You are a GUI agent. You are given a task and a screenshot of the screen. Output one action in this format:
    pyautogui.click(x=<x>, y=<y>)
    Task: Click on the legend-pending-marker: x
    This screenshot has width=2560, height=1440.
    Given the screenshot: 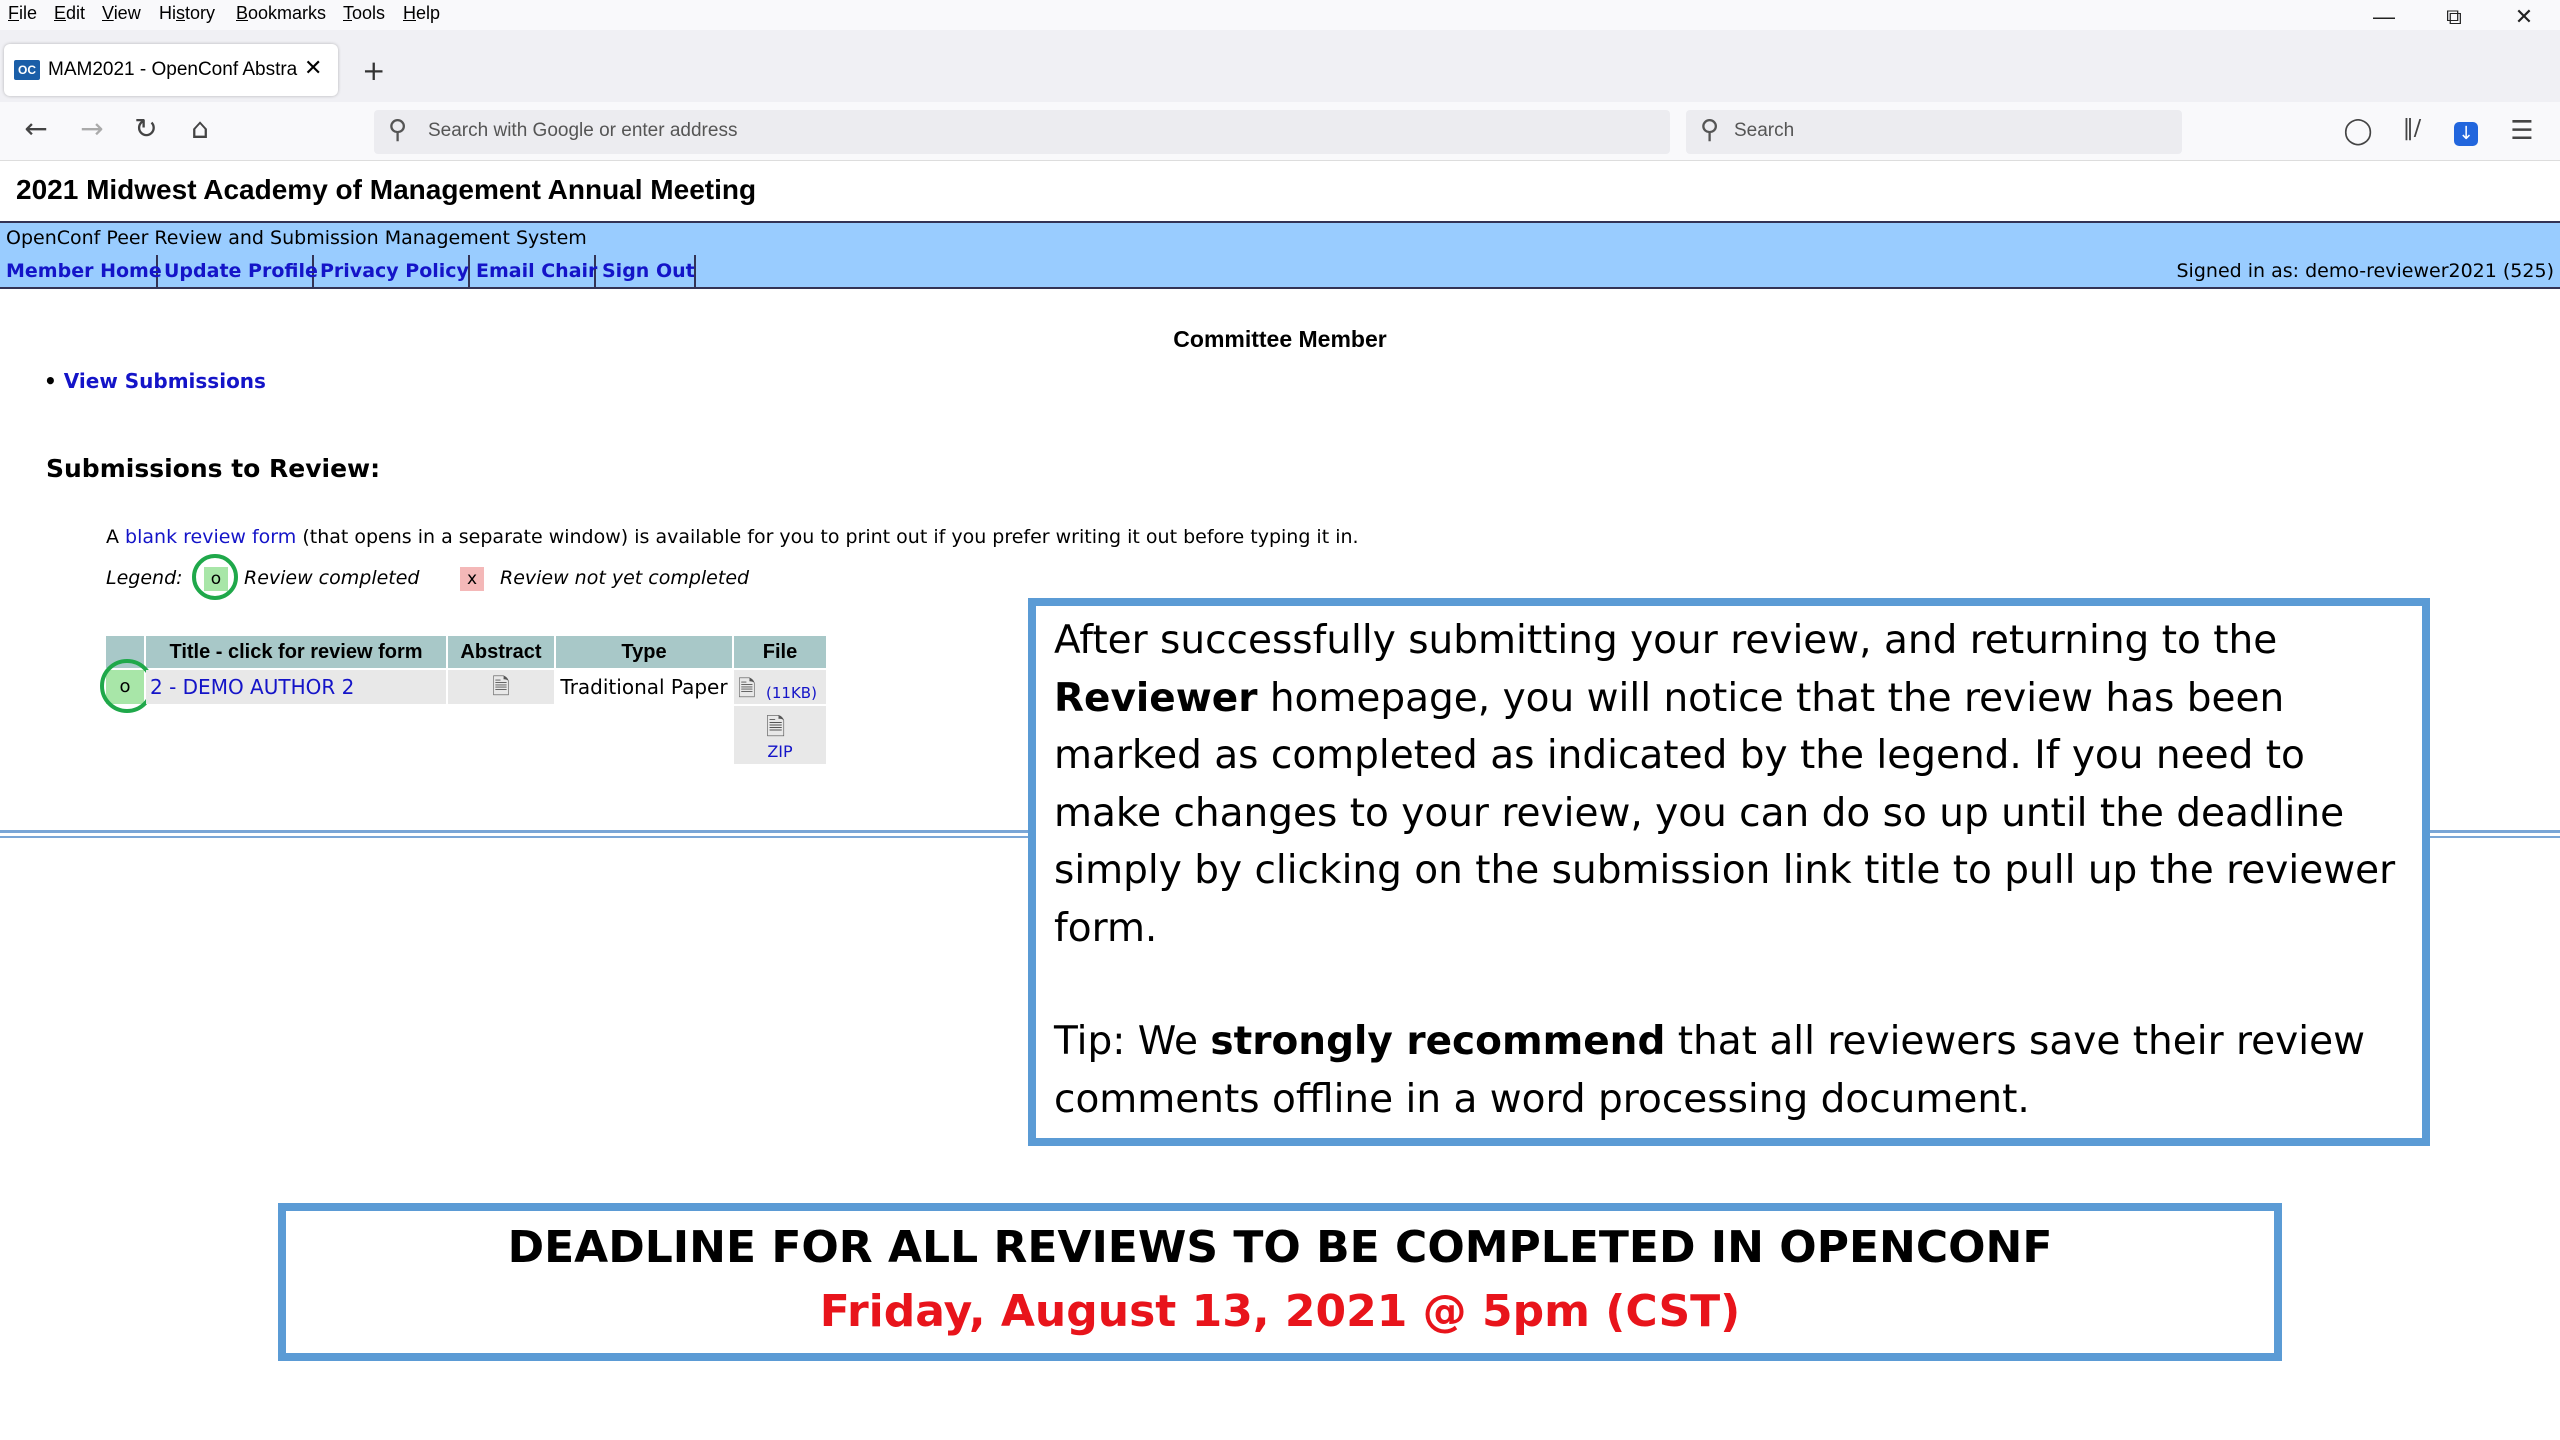 What is the action you would take?
    pyautogui.click(x=472, y=579)
    